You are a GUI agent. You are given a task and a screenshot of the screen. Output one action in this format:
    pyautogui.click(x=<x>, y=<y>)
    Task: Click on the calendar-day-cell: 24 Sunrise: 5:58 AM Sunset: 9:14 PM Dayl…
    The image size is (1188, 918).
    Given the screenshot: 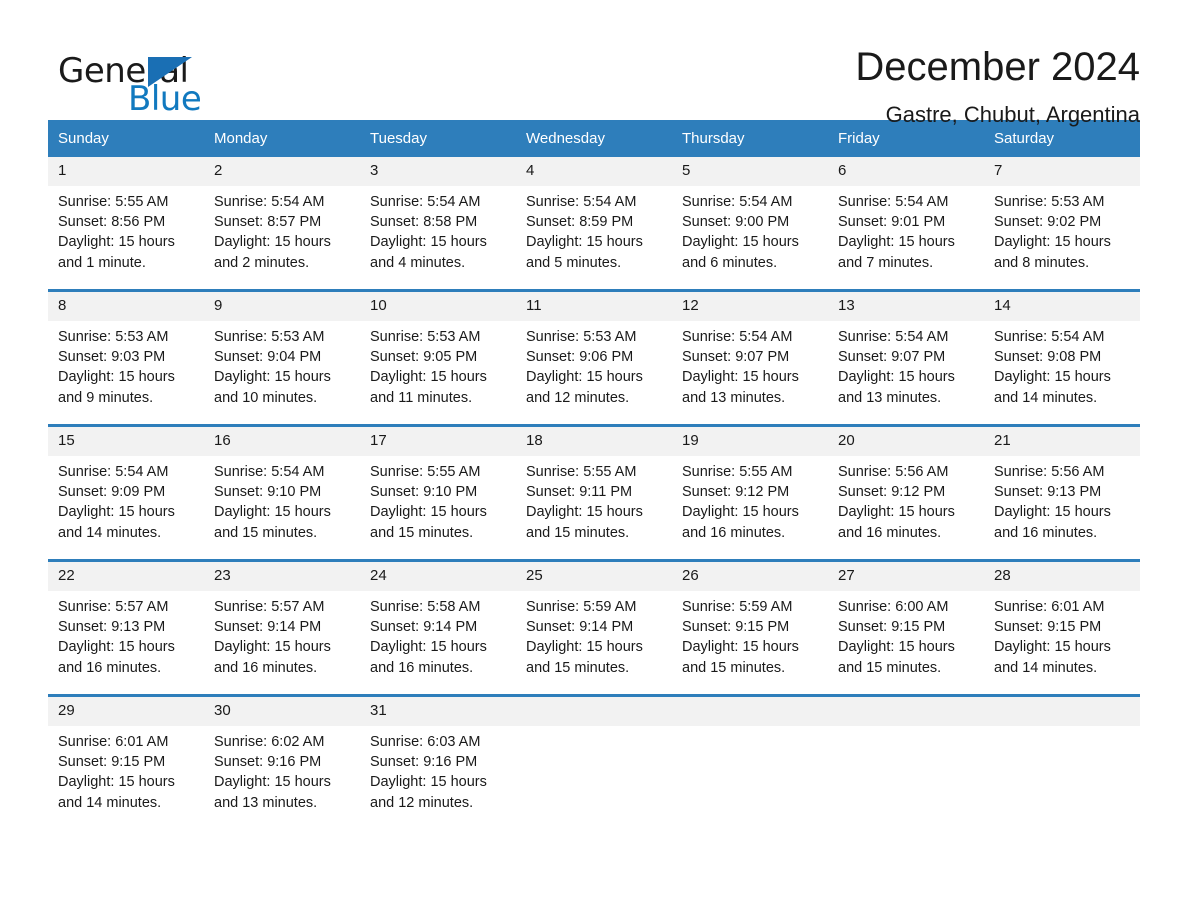 What is the action you would take?
    pyautogui.click(x=438, y=627)
    